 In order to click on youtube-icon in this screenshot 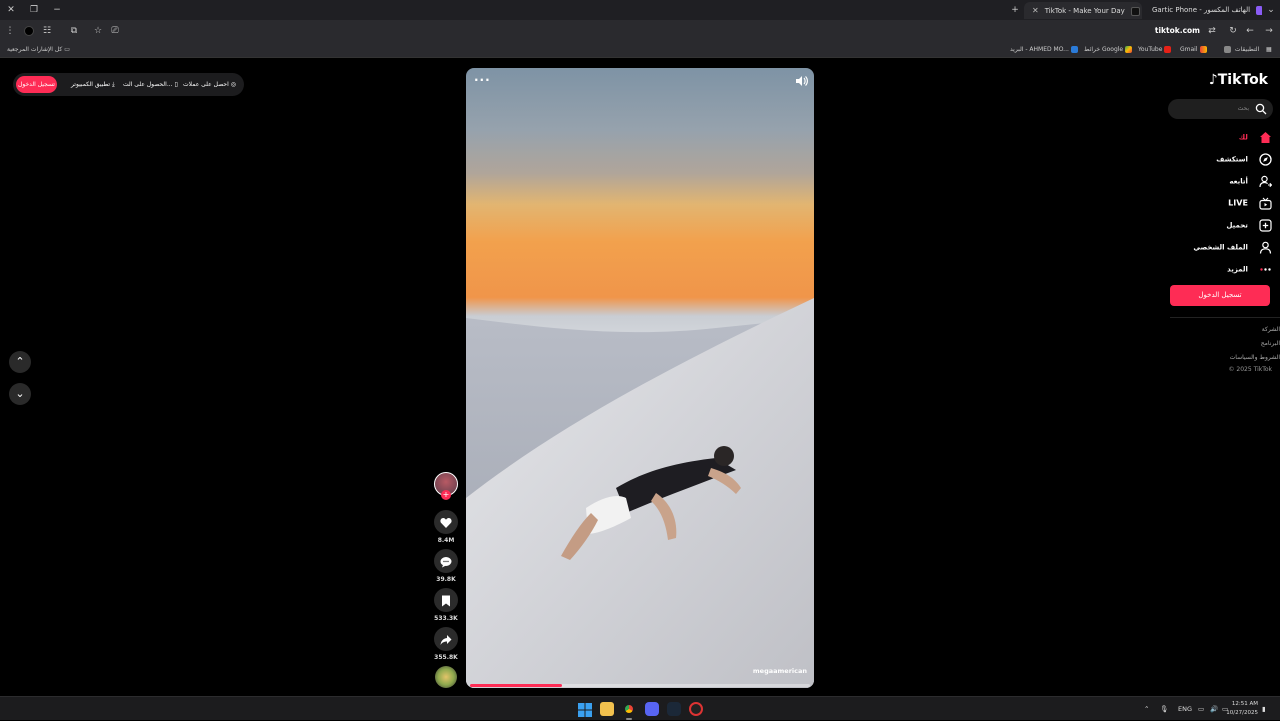, I will do `click(1168, 49)`.